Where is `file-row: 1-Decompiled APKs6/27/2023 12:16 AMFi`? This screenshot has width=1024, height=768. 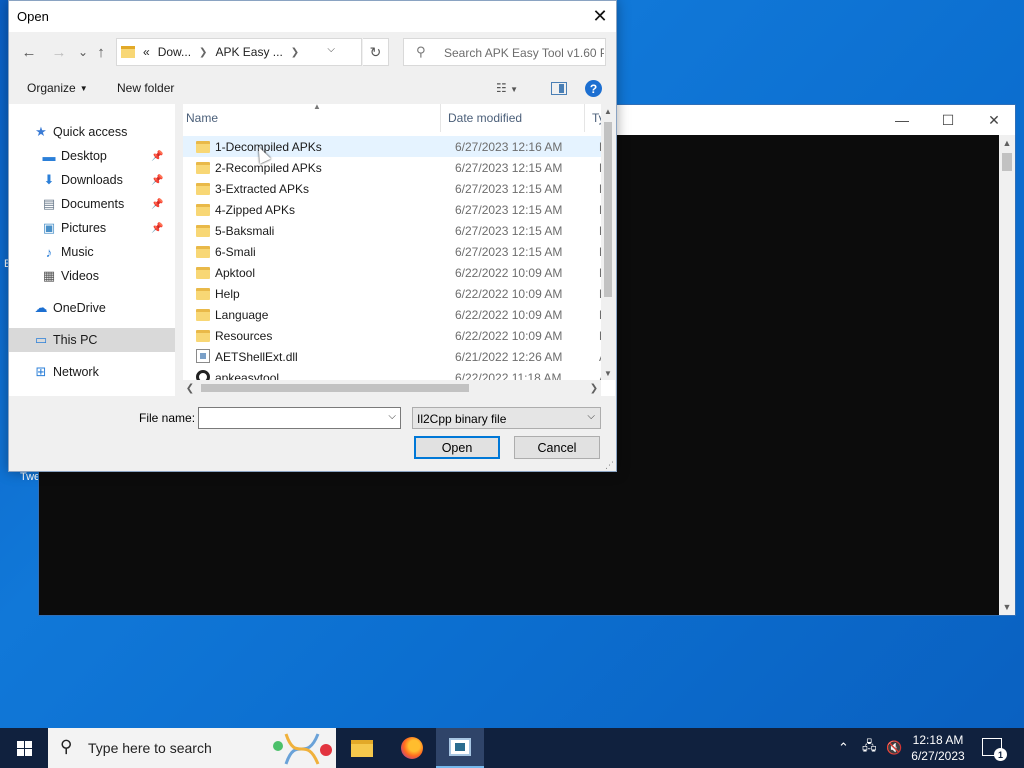 file-row: 1-Decompiled APKs6/27/2023 12:16 AMFi is located at coordinates (392, 146).